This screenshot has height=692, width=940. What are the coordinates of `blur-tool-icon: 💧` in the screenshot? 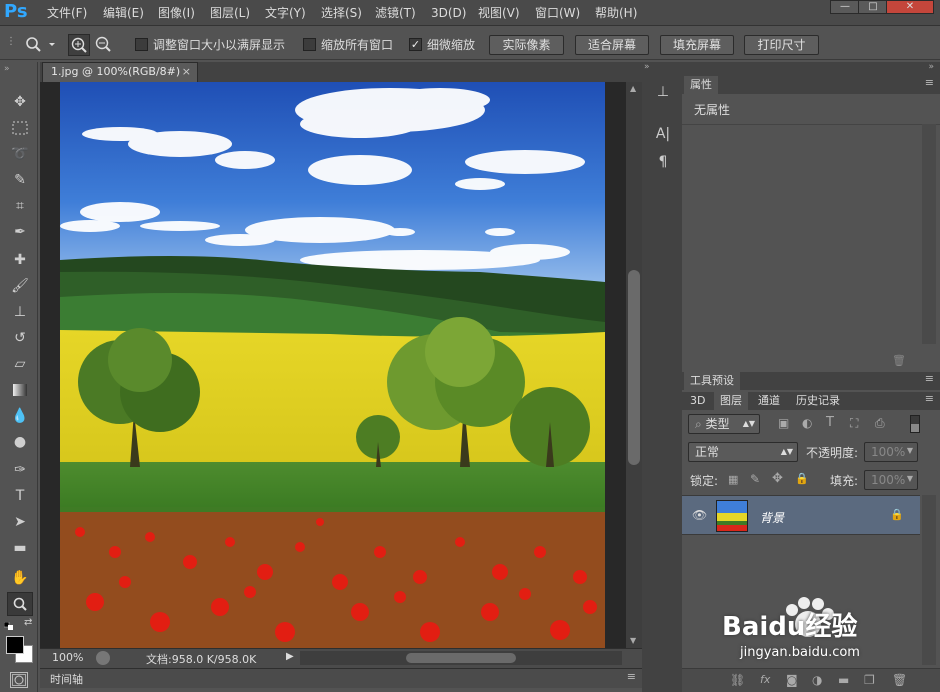 It's located at (20, 416).